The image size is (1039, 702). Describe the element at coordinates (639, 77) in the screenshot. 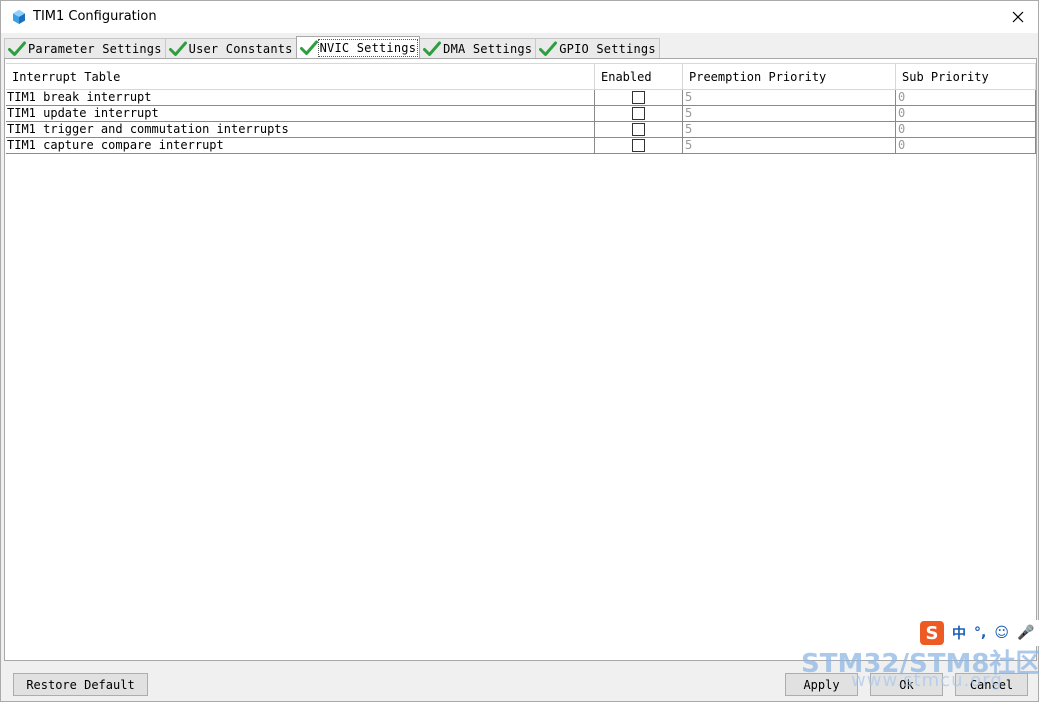

I see `column-header-enabled: Enabled` at that location.